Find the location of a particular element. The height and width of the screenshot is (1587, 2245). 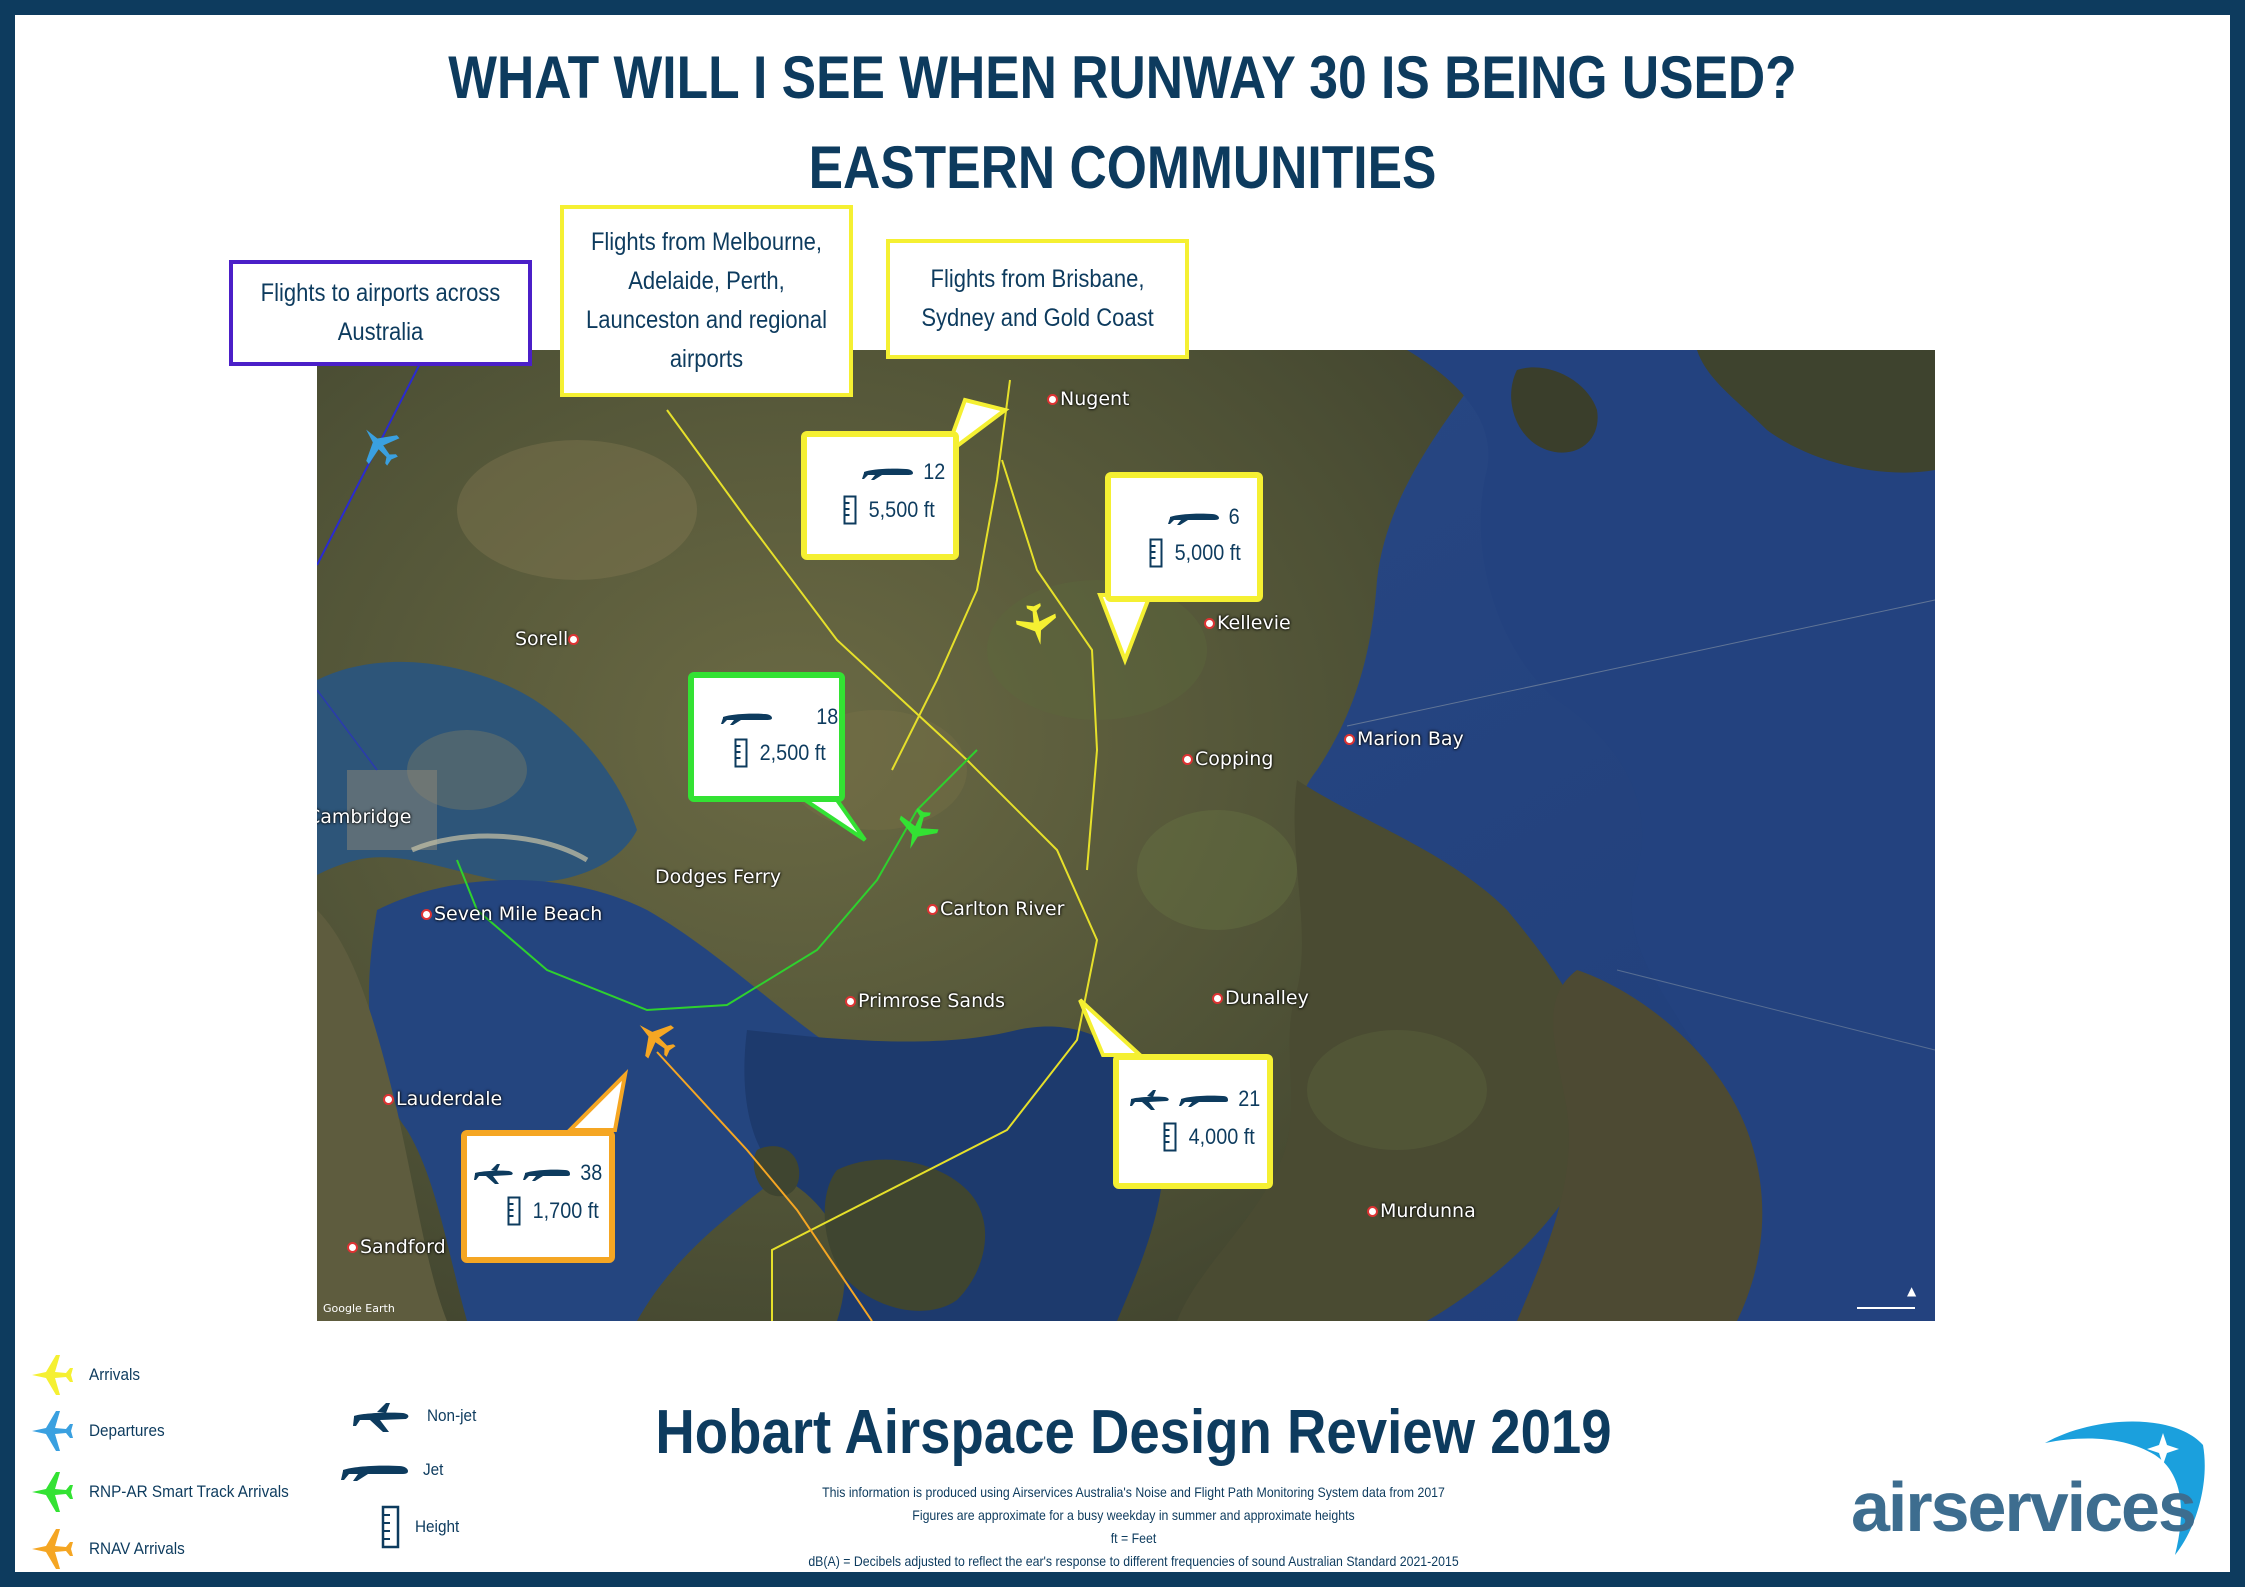

info-box-38: 38 1,700 ft is located at coordinates (538, 1196).